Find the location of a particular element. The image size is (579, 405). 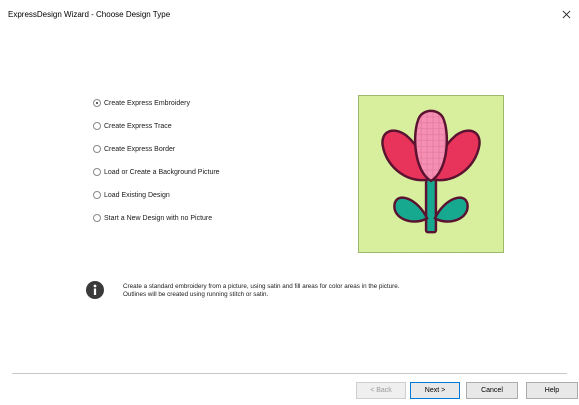

back-button: < Back is located at coordinates (381, 390).